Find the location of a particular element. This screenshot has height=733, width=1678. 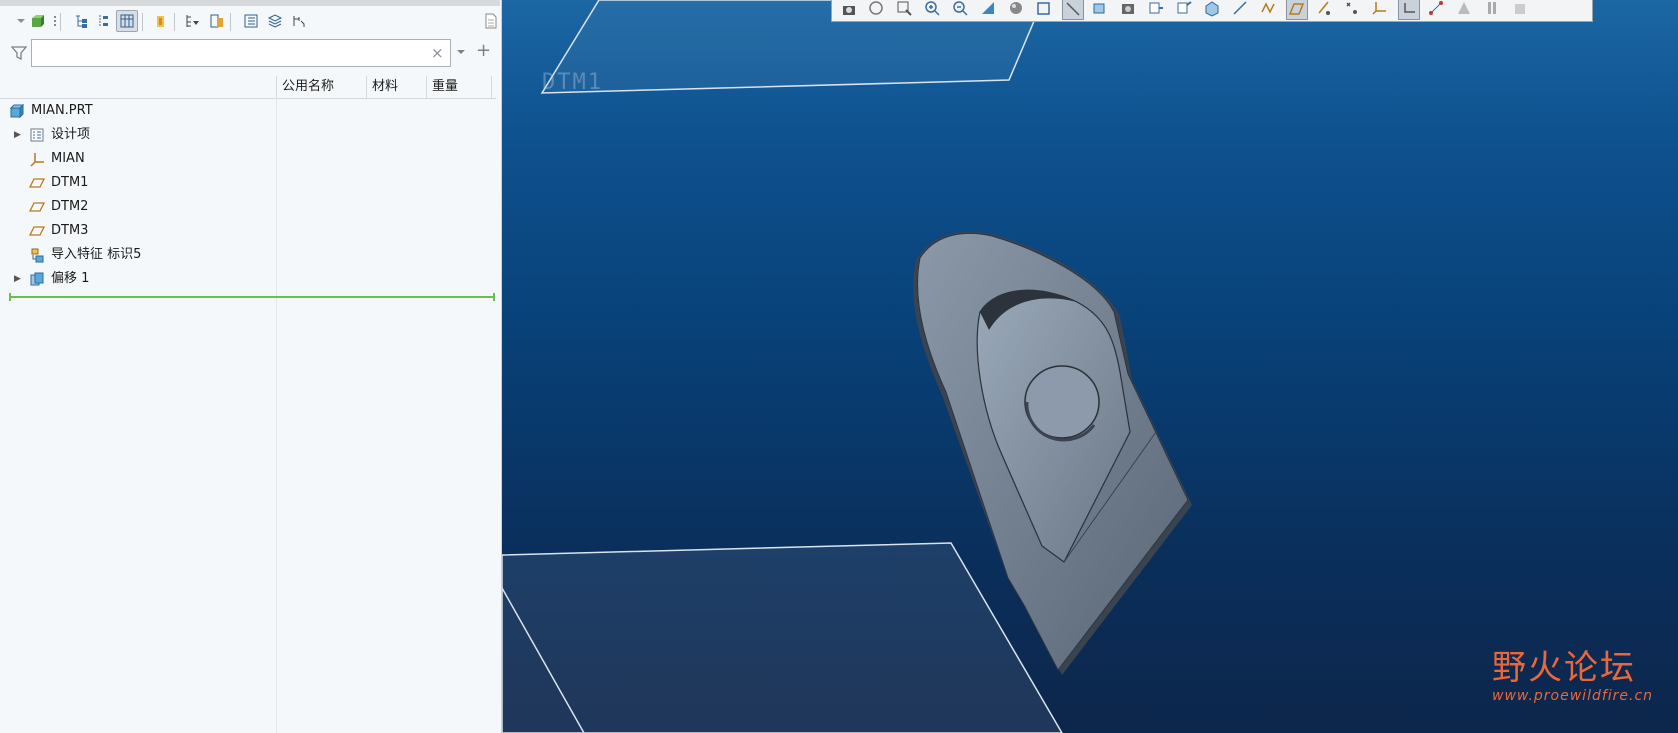

coordinate-system-icon is located at coordinates (37, 159).